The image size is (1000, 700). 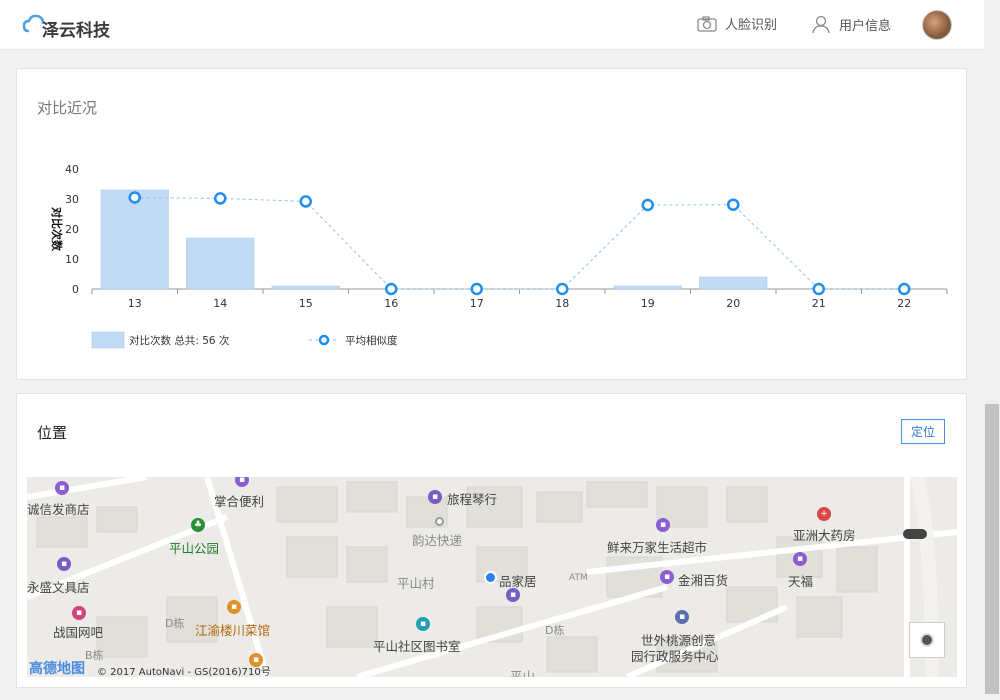 I want to click on nav-user-info: 用户信息, so click(x=851, y=24).